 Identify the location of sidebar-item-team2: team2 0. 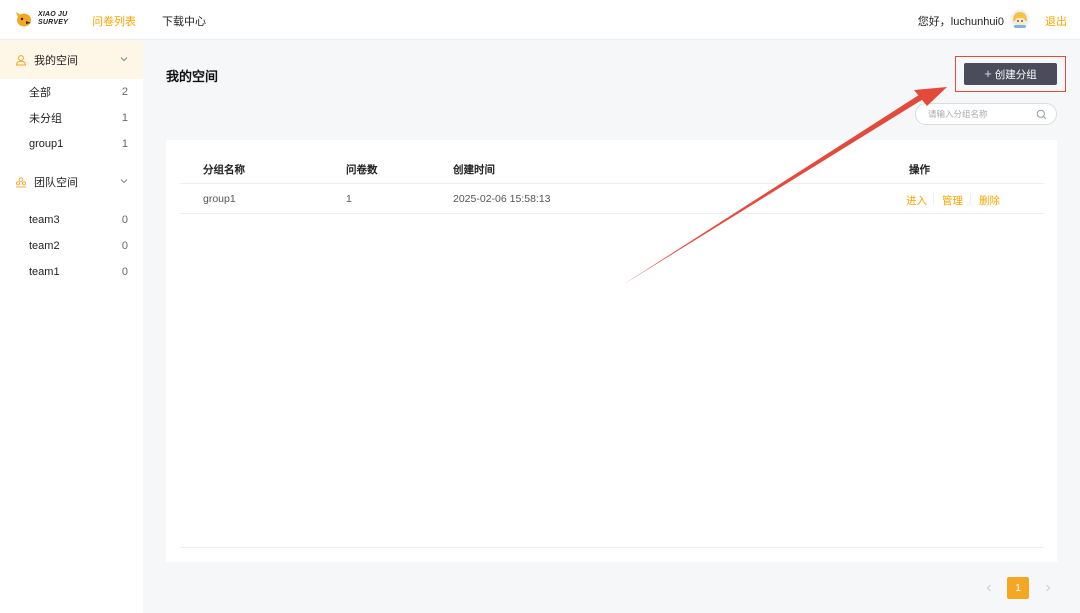
(71, 246).